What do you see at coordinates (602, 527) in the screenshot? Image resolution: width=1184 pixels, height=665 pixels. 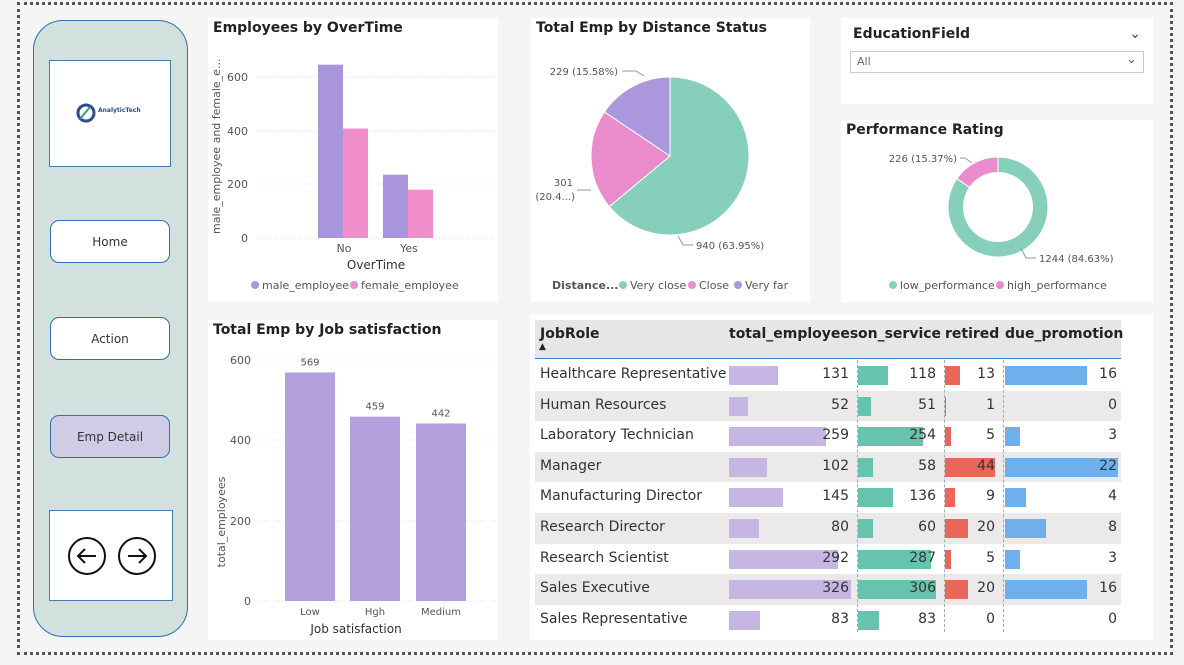 I see `cell-jobrole: Research Director` at bounding box center [602, 527].